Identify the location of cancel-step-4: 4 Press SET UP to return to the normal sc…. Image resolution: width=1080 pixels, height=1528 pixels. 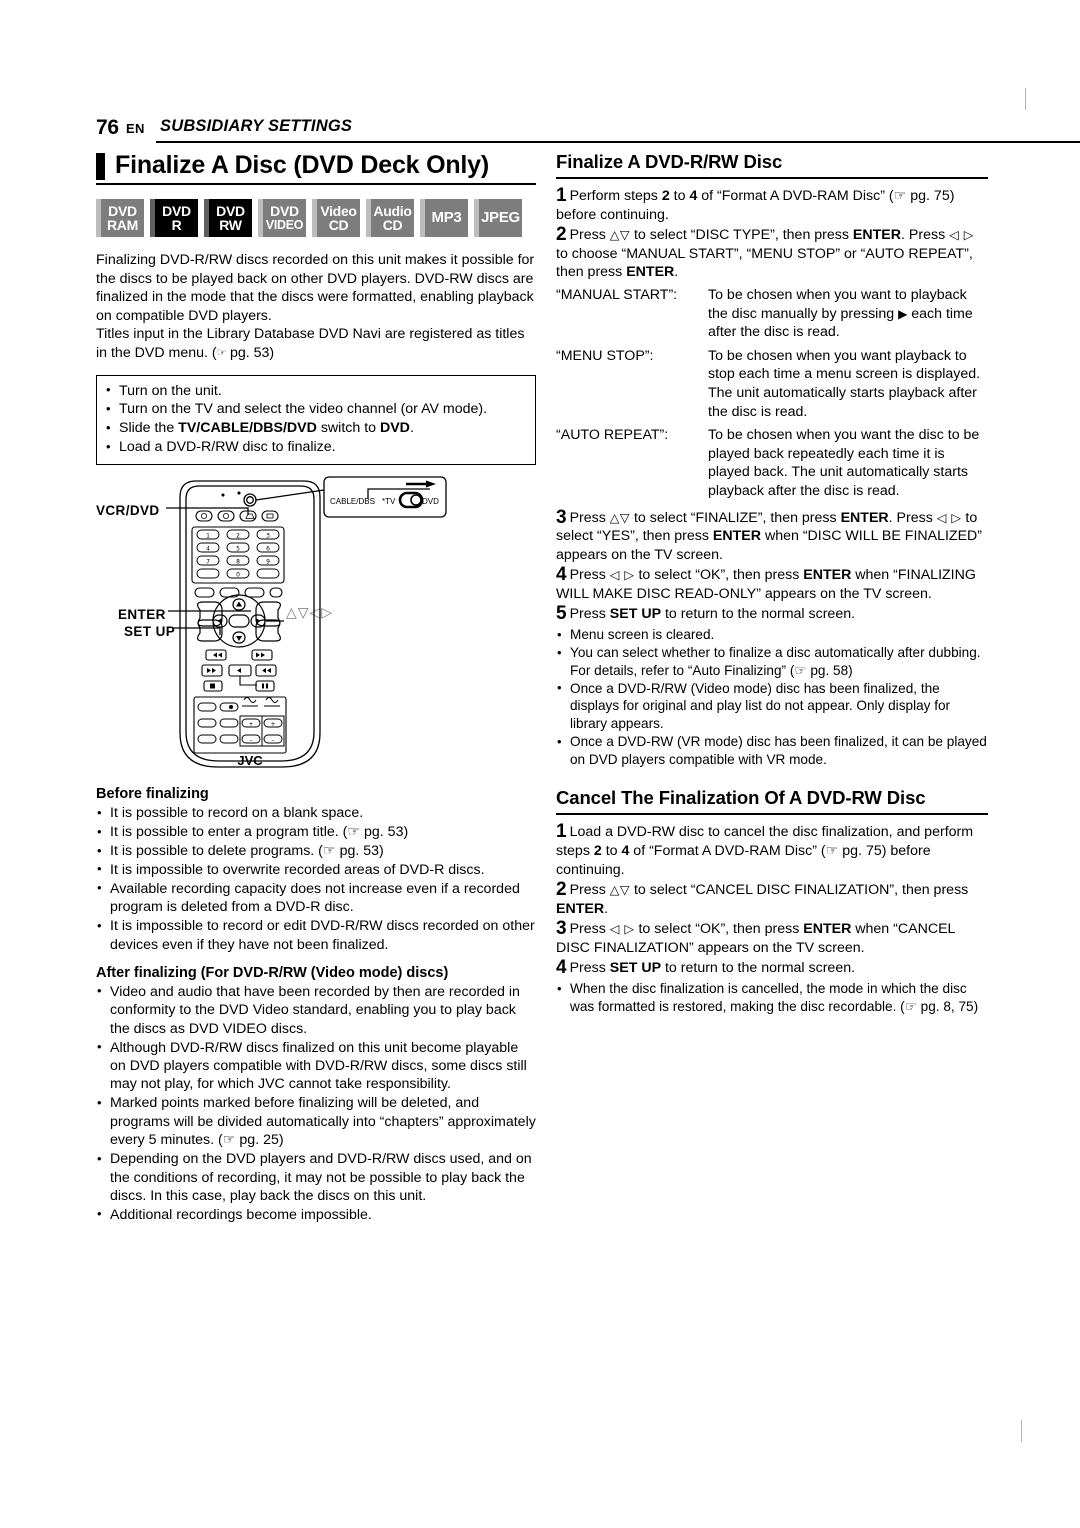
(772, 968).